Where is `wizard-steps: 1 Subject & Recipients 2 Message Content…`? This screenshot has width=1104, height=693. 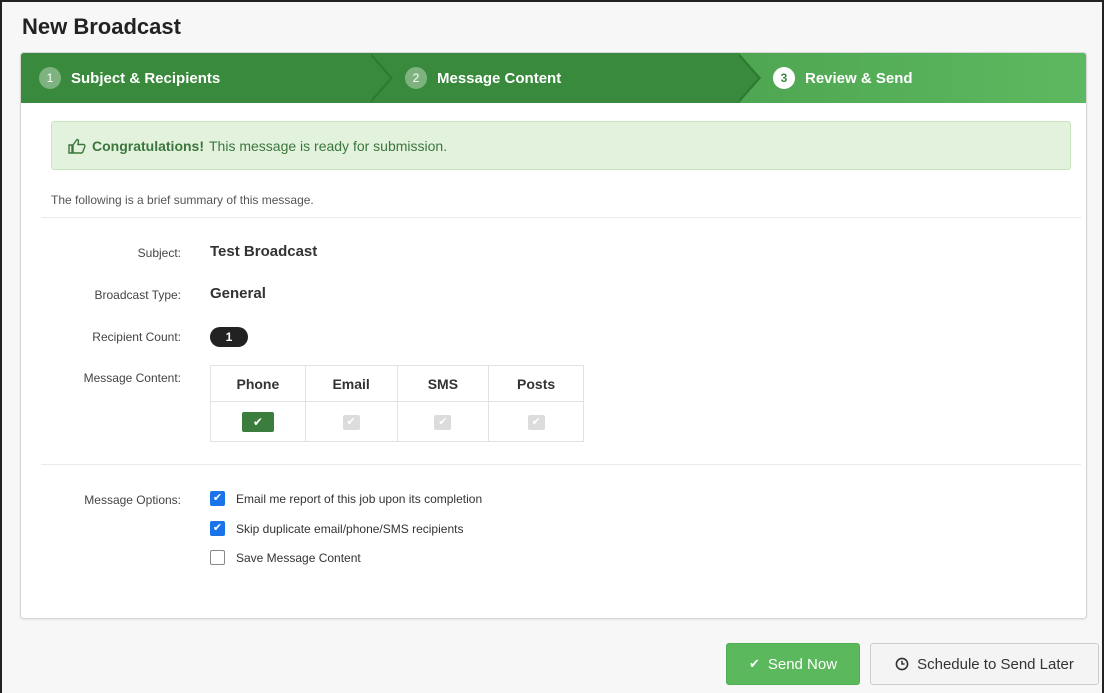 wizard-steps: 1 Subject & Recipients 2 Message Content… is located at coordinates (553, 78).